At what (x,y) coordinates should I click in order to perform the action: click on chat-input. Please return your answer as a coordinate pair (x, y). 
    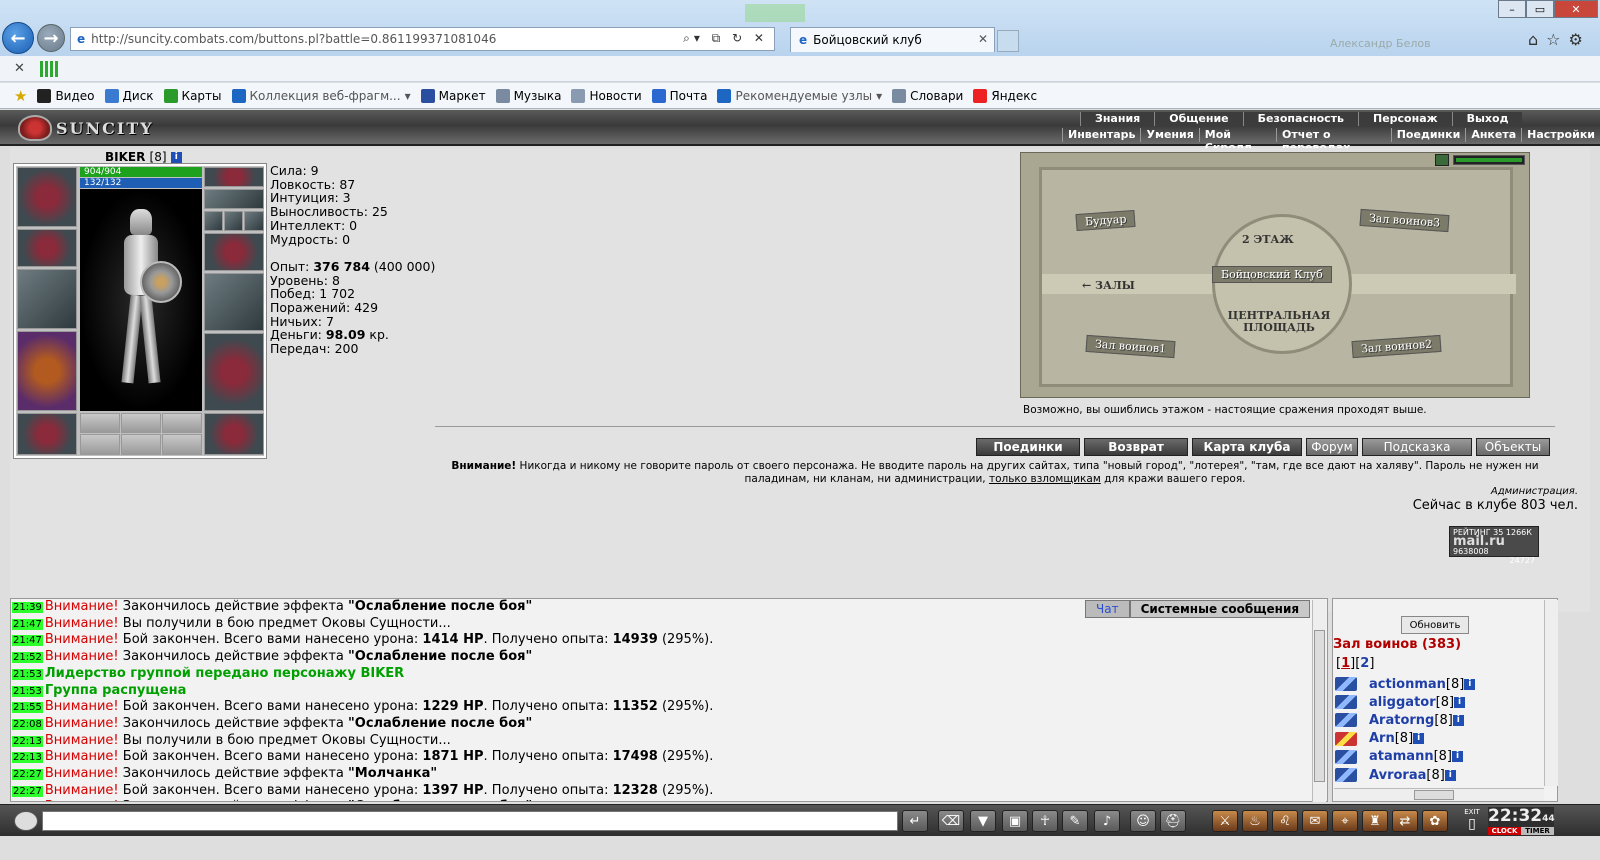
    Looking at the image, I should click on (470, 821).